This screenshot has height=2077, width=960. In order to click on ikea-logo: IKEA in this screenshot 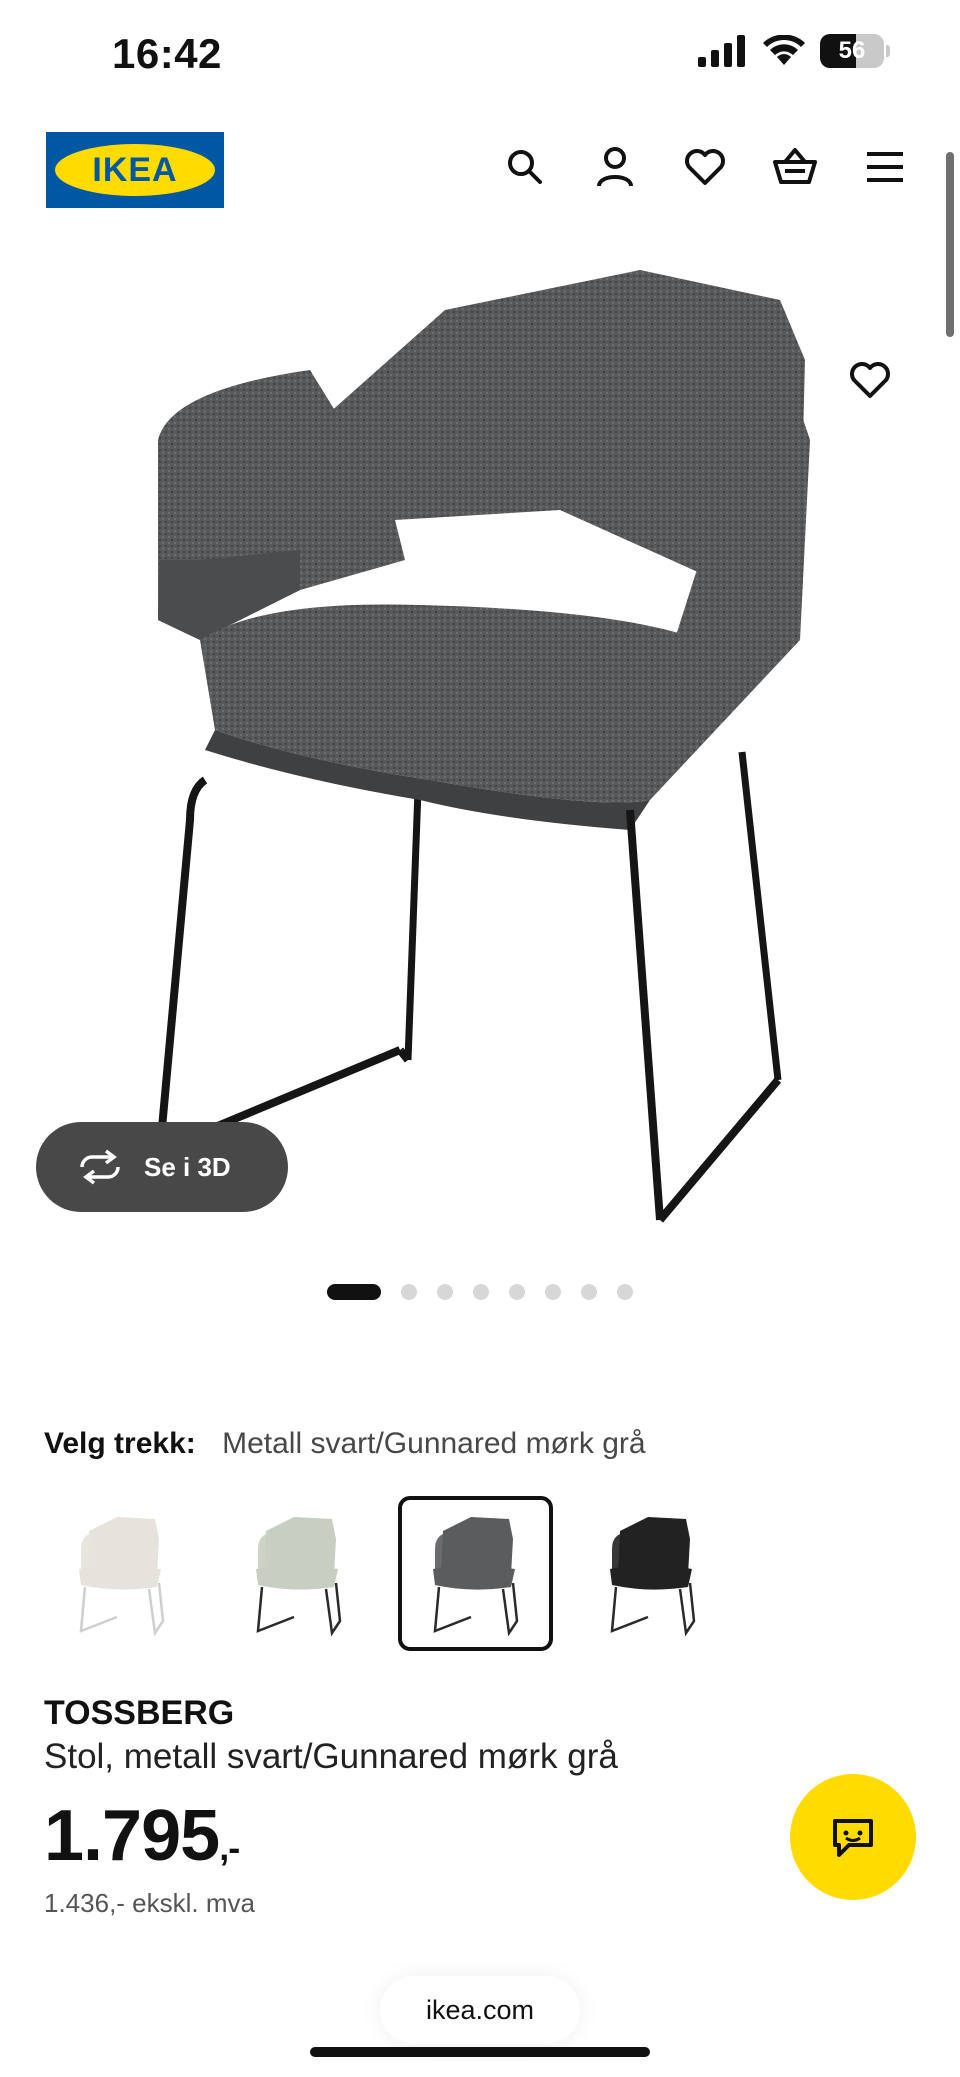, I will do `click(135, 170)`.